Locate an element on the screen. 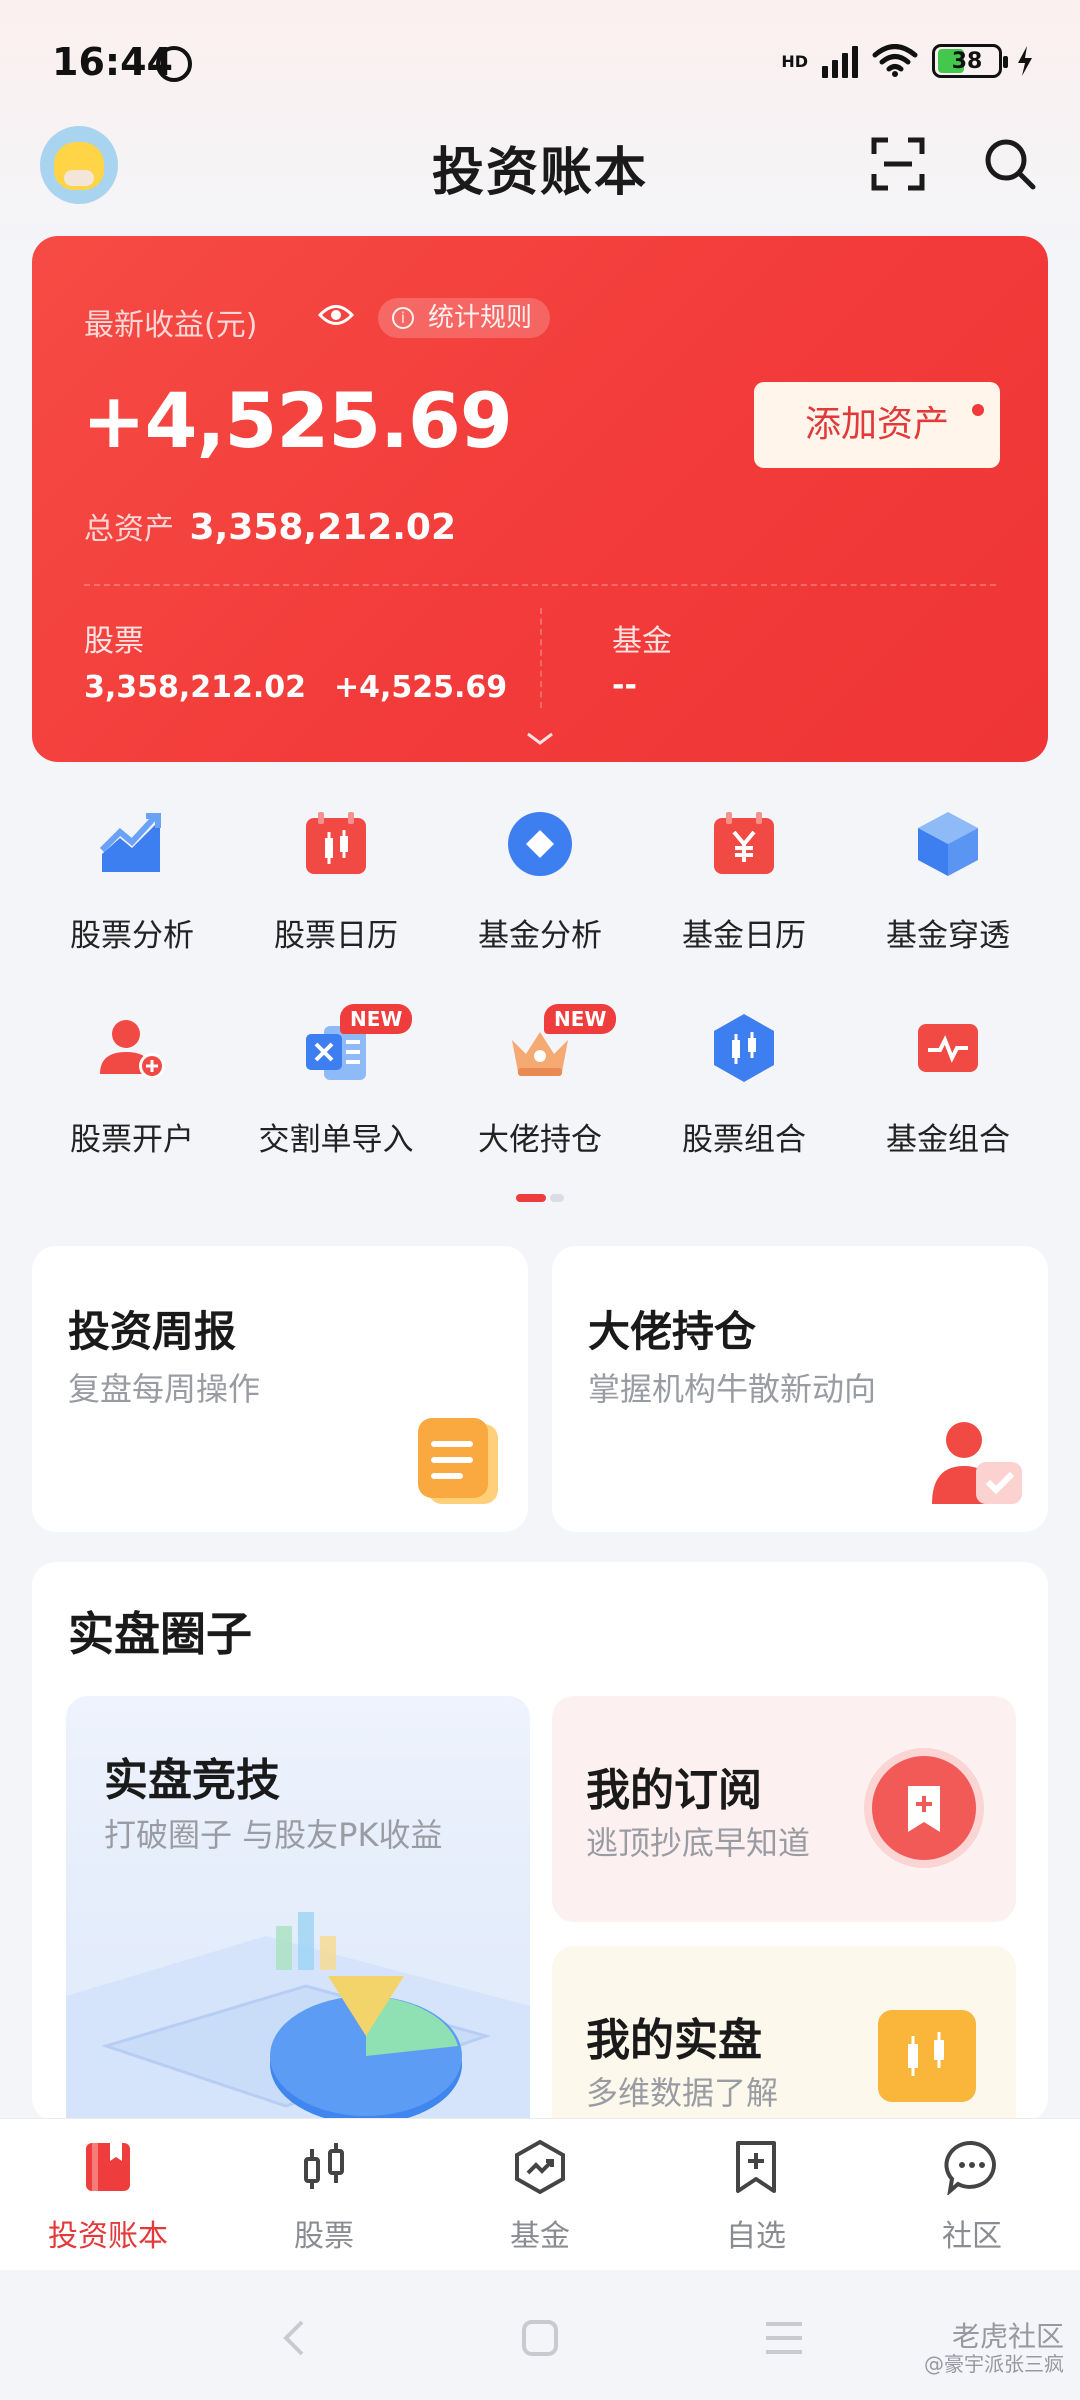 The image size is (1080, 2400). signal-icon is located at coordinates (840, 61).